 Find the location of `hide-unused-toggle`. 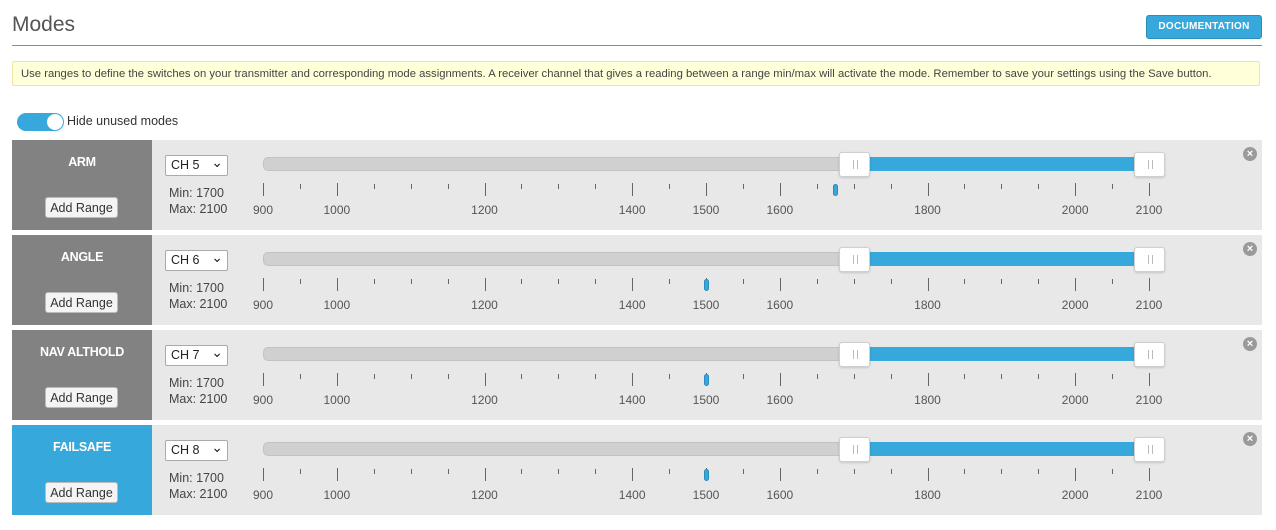

hide-unused-toggle is located at coordinates (40, 122).